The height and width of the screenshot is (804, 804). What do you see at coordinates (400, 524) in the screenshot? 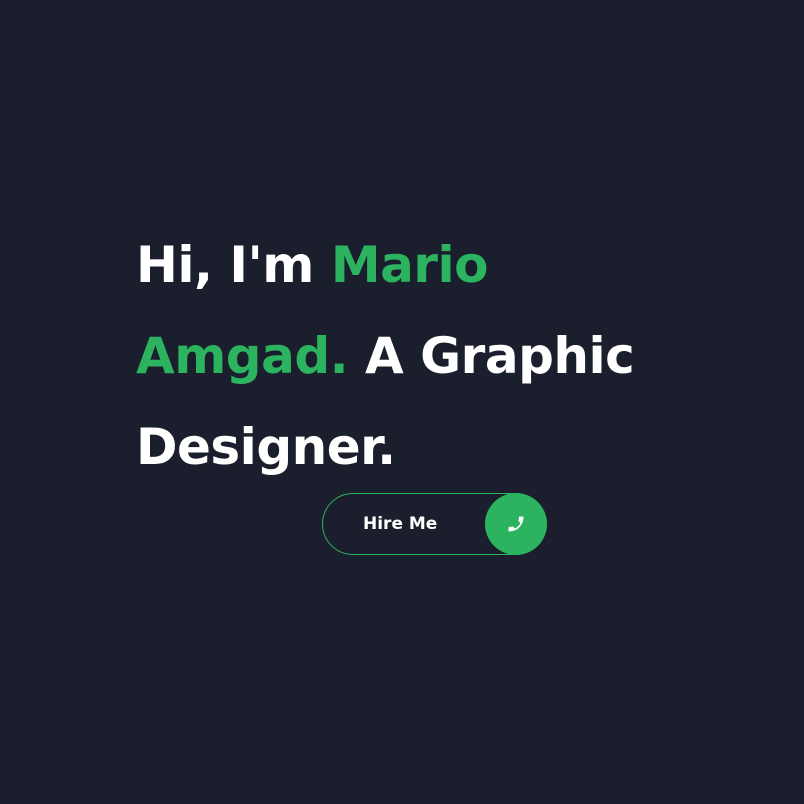
I see `hire-me-label: Hire Me` at bounding box center [400, 524].